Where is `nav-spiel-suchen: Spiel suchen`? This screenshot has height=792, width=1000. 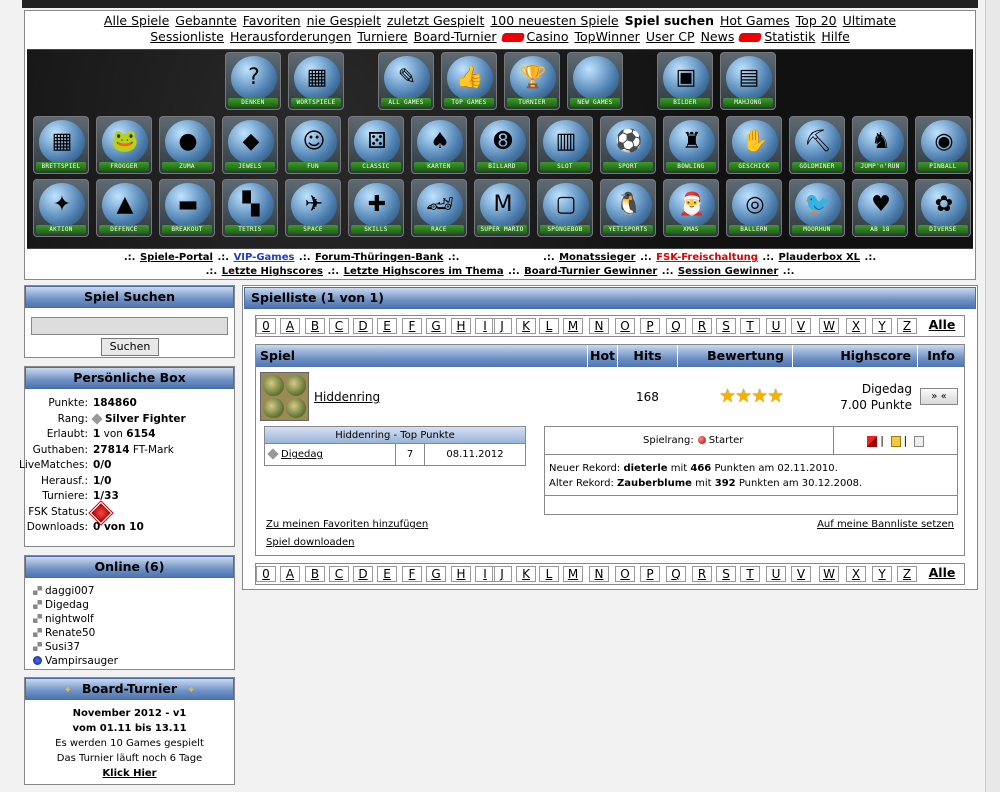
nav-spiel-suchen: Spiel suchen is located at coordinates (669, 20).